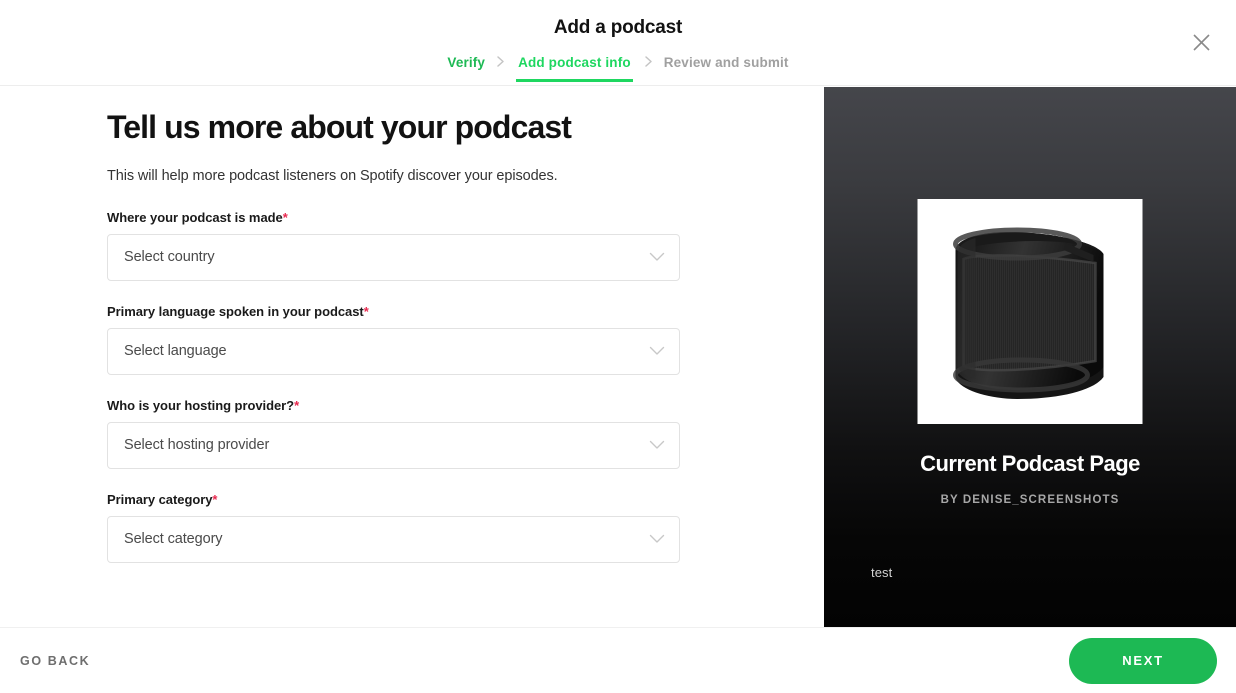 The image size is (1236, 693). I want to click on next-button: NEXT, so click(1143, 660).